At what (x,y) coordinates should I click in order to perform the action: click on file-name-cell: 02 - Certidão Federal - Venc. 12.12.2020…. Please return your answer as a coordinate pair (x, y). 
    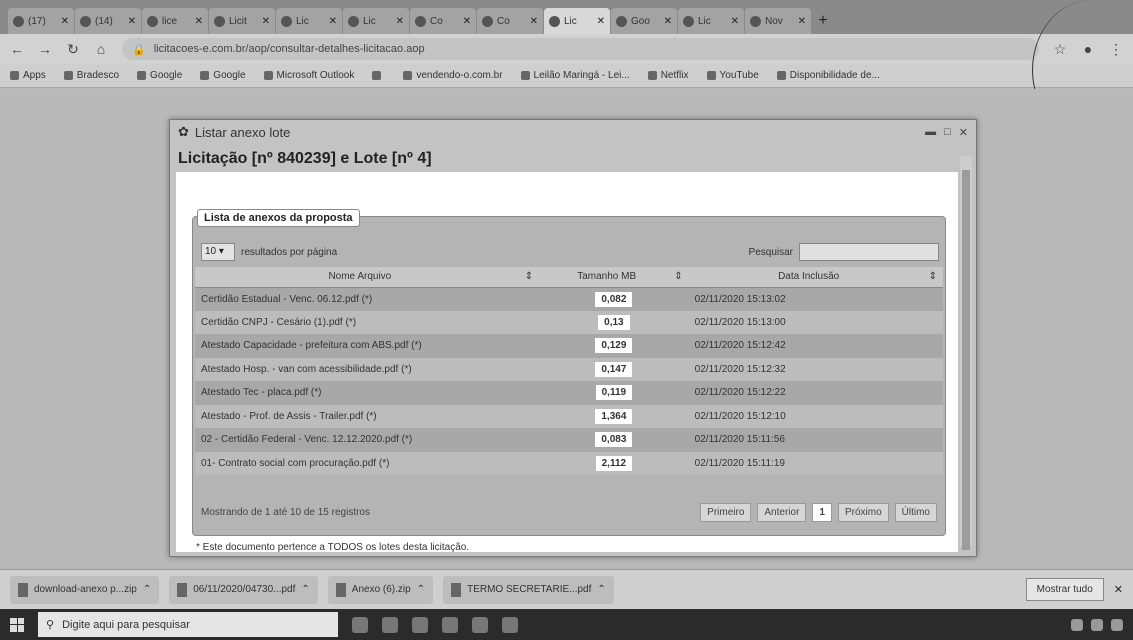
    Looking at the image, I should click on (367, 440).